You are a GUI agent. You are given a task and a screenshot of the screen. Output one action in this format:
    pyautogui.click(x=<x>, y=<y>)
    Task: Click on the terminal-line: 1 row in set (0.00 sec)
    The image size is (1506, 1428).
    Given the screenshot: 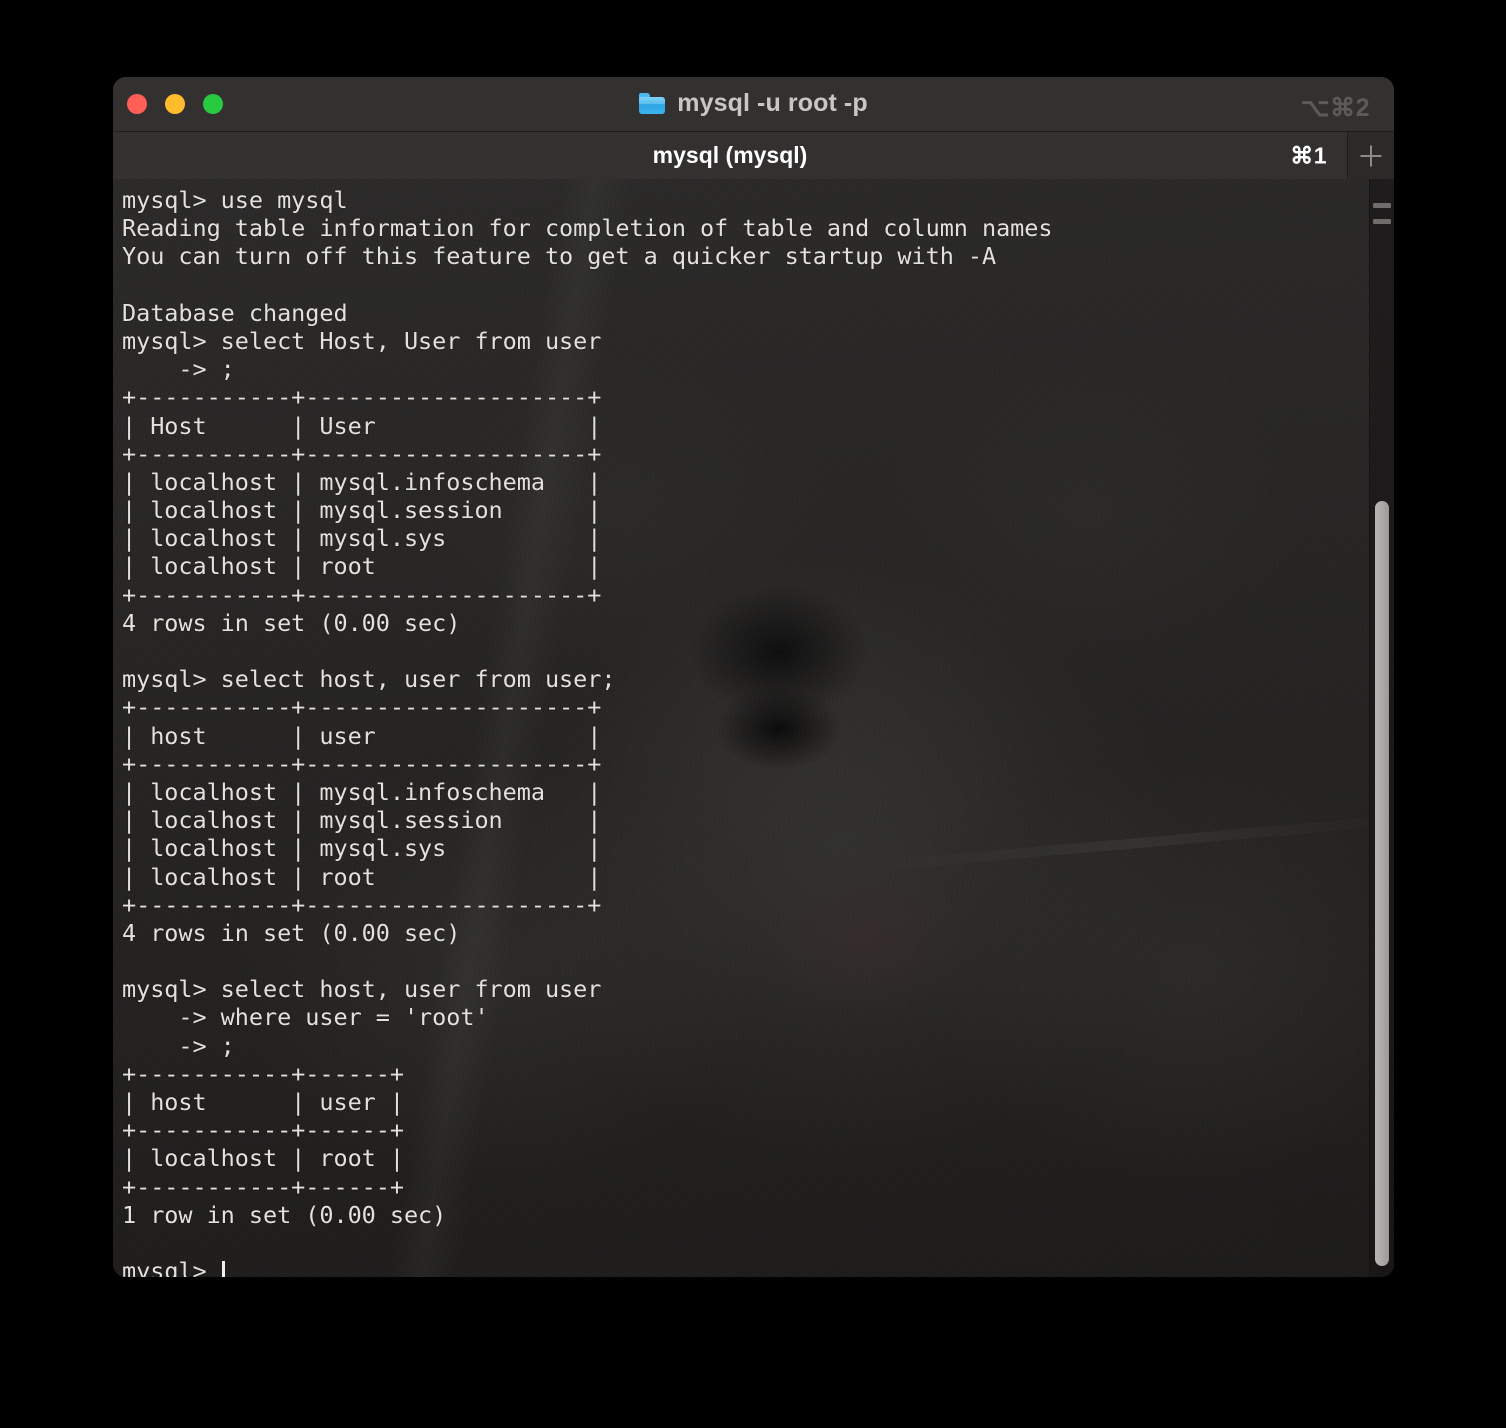 What is the action you would take?
    pyautogui.click(x=284, y=1214)
    